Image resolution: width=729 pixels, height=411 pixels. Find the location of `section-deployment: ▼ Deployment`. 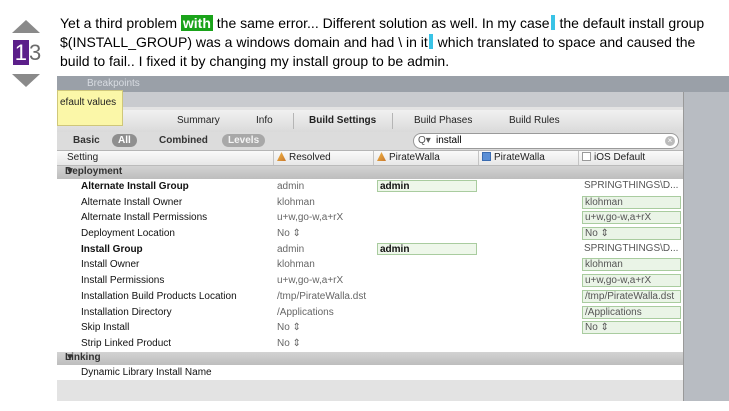

section-deployment: ▼ Deployment is located at coordinates (370, 172).